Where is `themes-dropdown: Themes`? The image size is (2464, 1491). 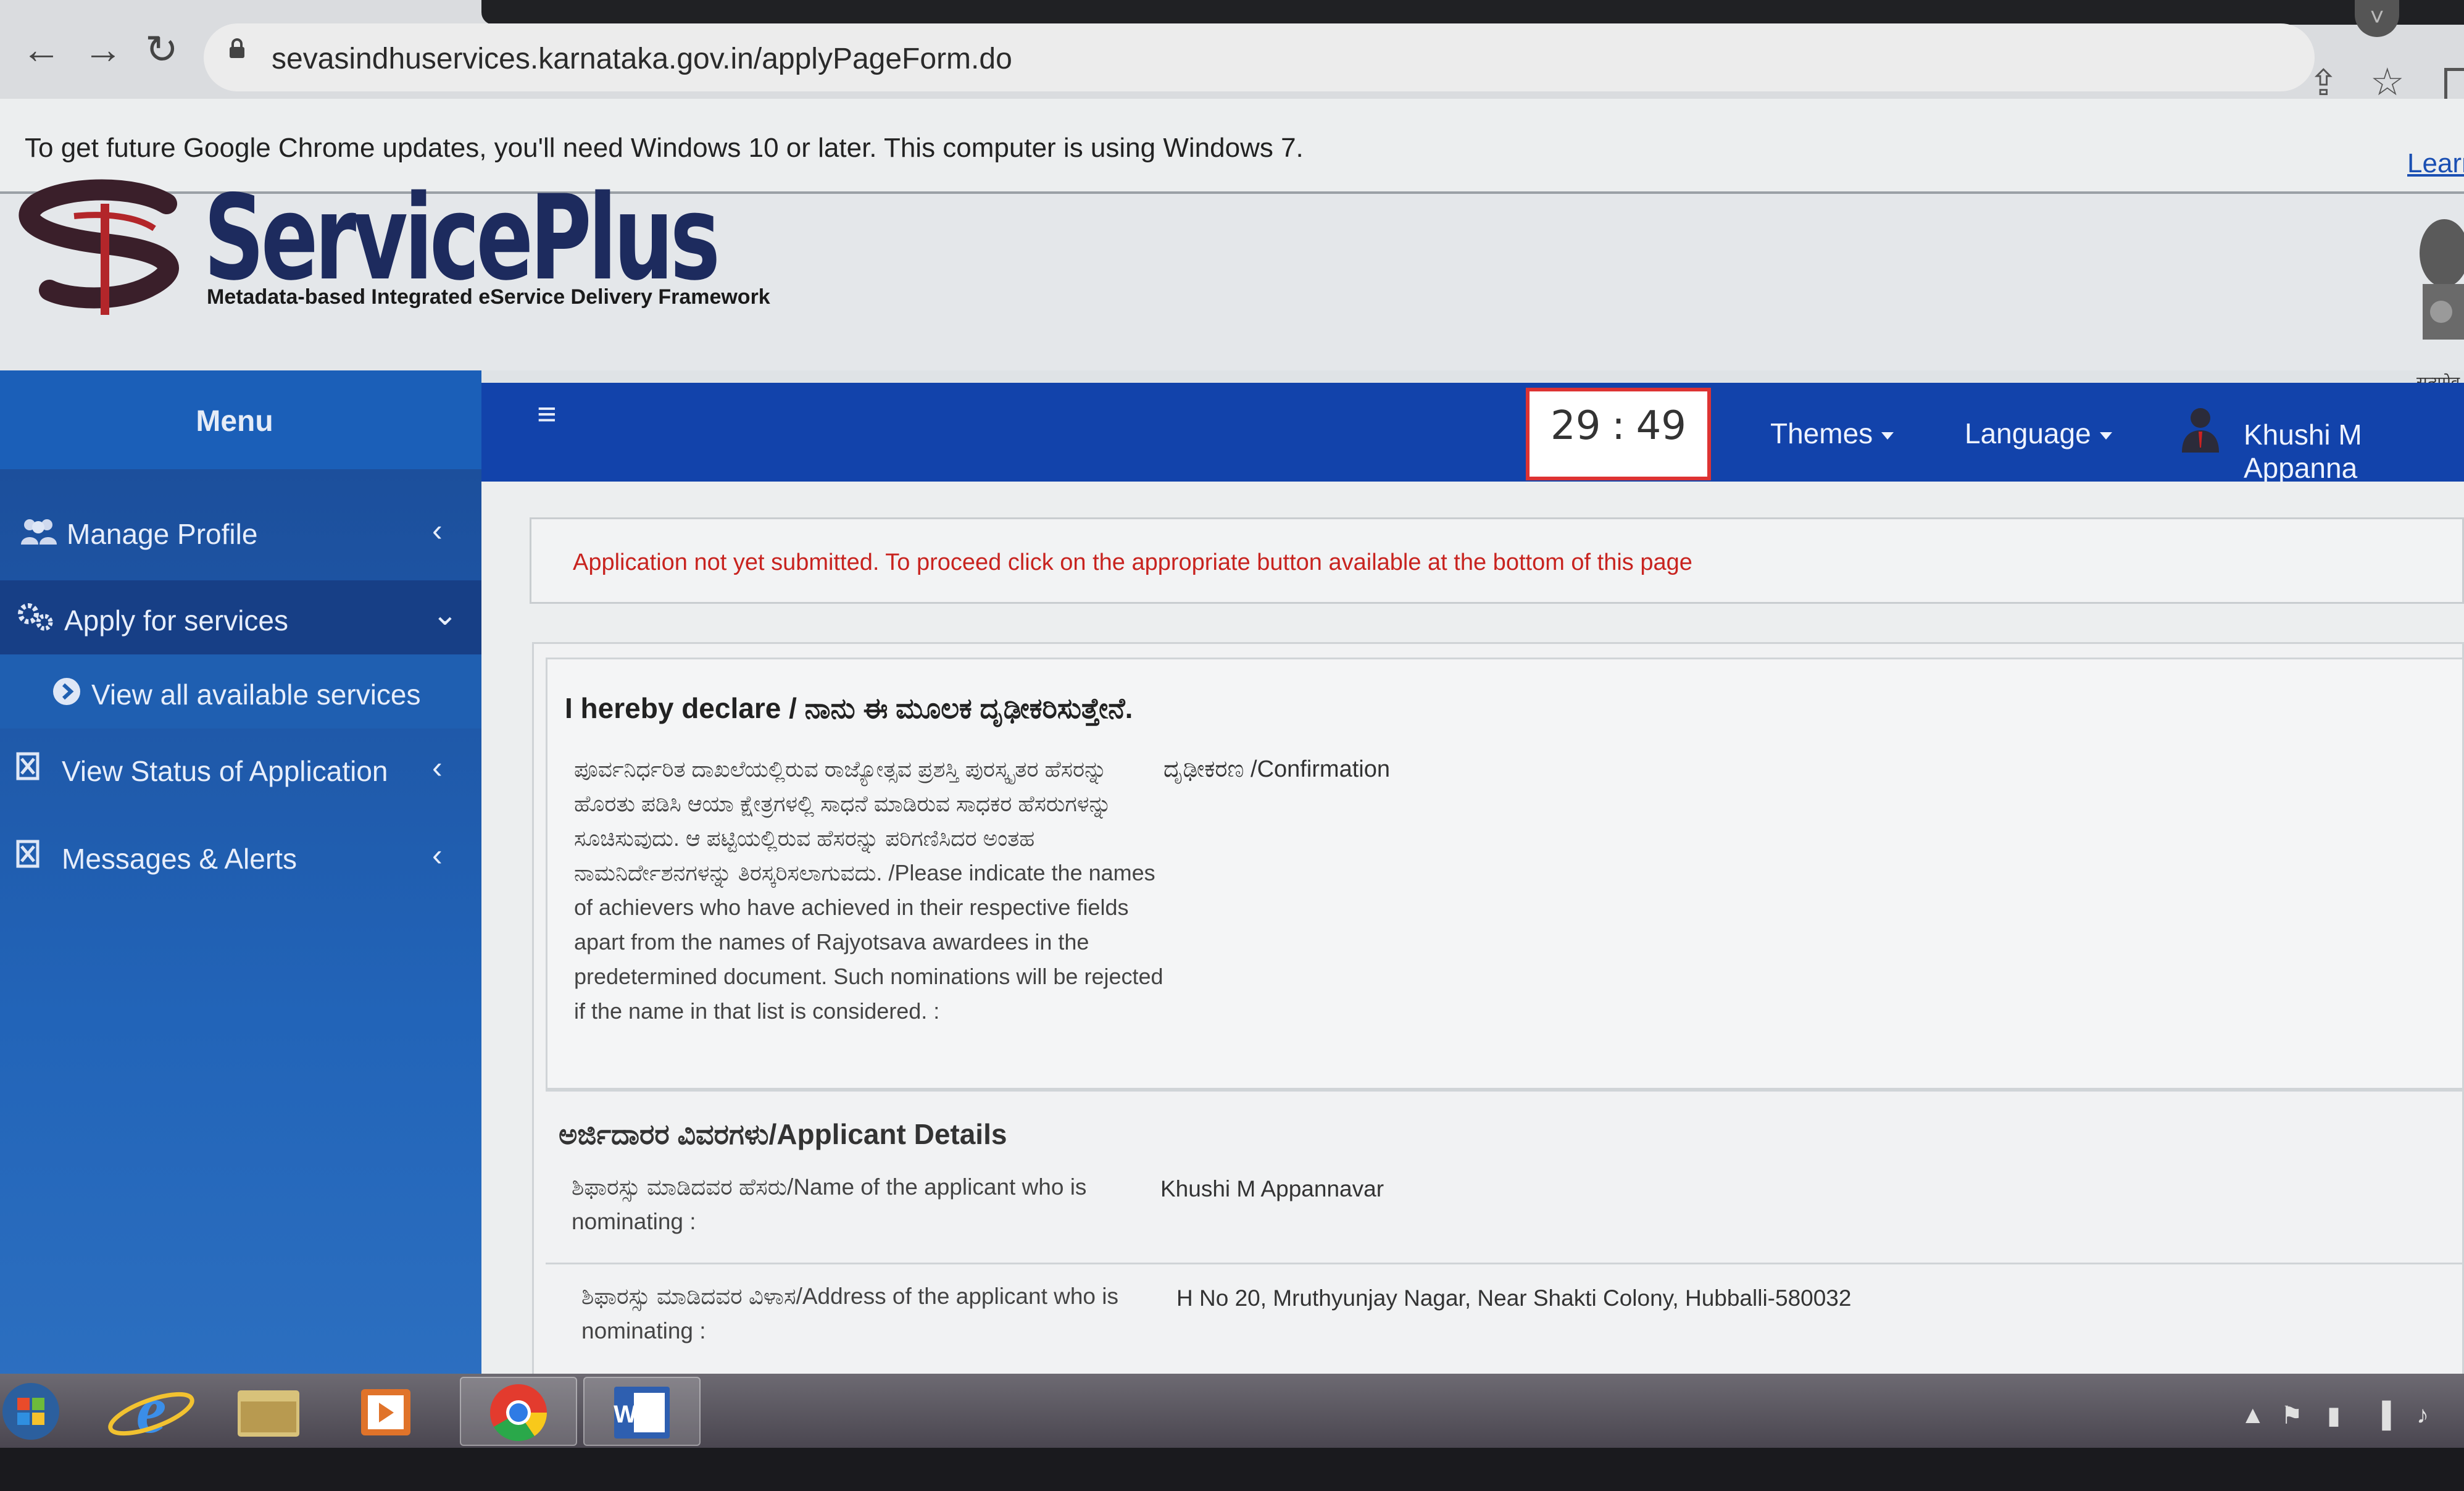
themes-dropdown: Themes is located at coordinates (1832, 433).